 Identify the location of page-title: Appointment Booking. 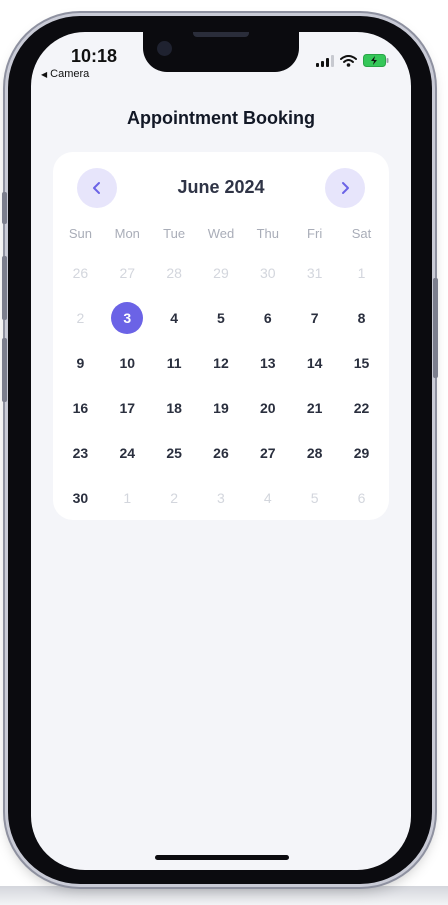
(221, 118).